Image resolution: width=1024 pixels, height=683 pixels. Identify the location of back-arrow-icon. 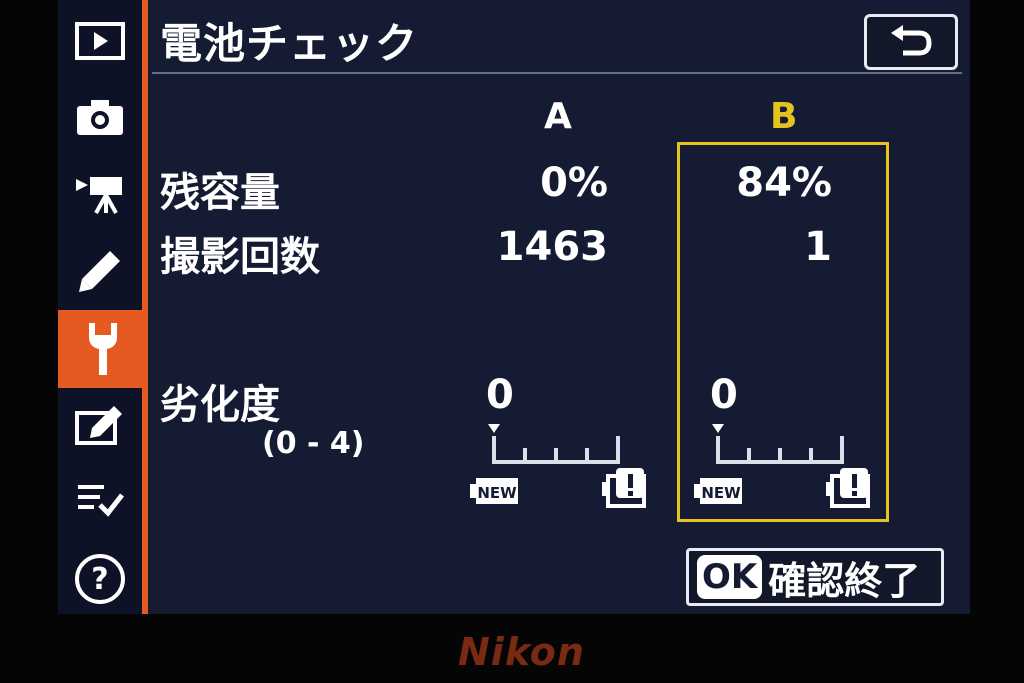
(911, 40).